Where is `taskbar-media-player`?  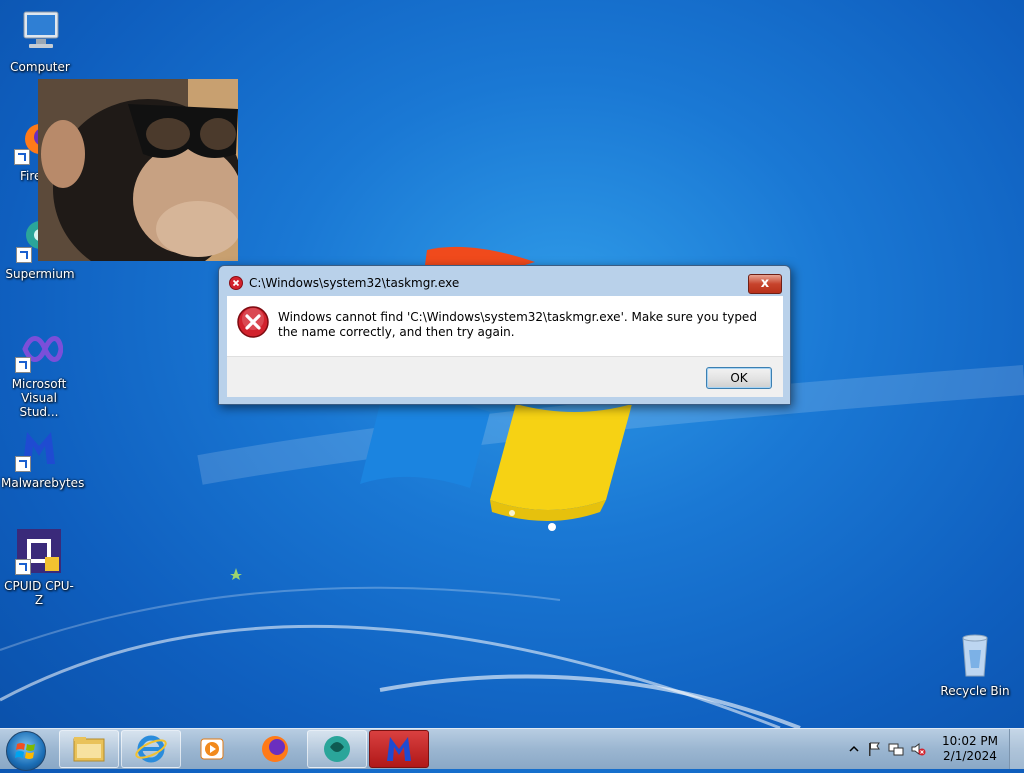 taskbar-media-player is located at coordinates (213, 749).